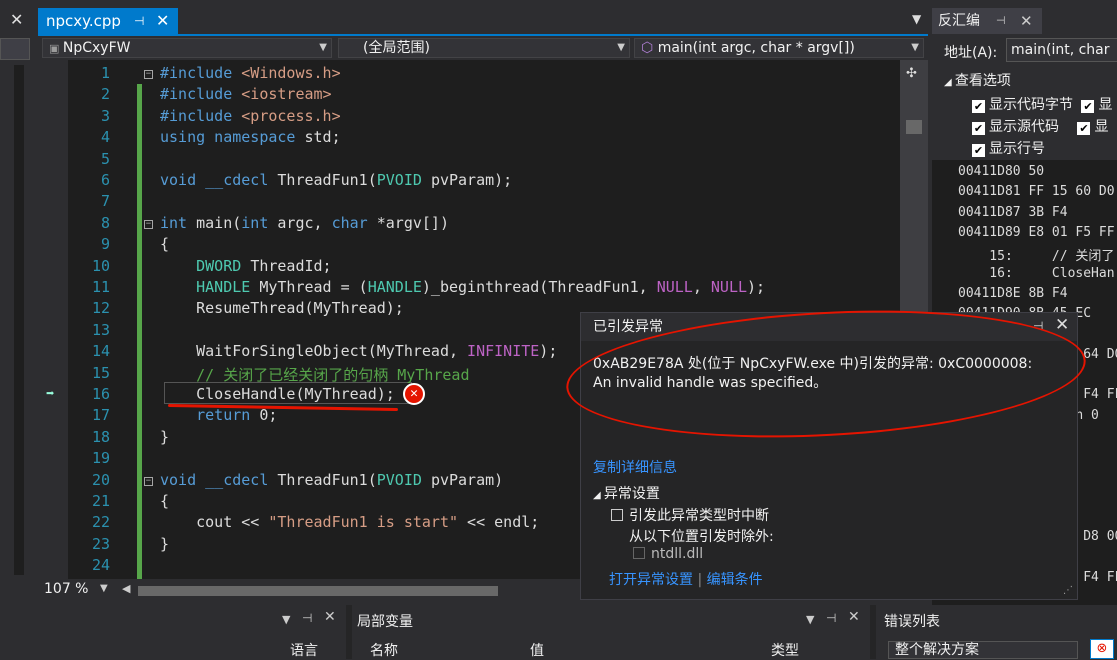 The width and height of the screenshot is (1117, 660). I want to click on disassembly-tab: 反汇编 ⊣ ✕, so click(987, 21).